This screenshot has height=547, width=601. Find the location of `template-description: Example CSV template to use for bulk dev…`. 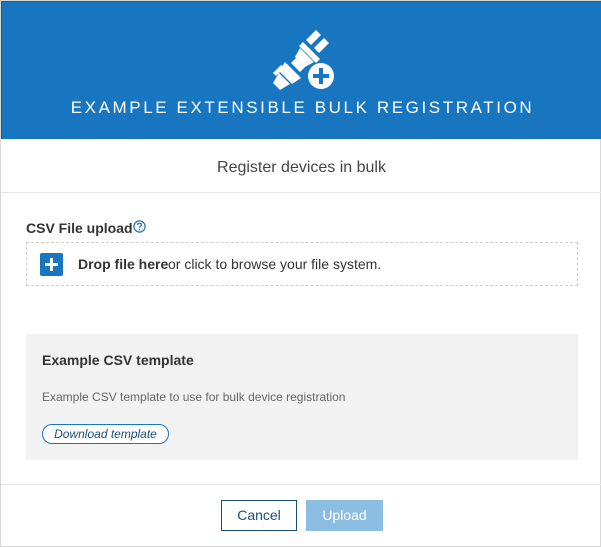

template-description: Example CSV template to use for bulk dev… is located at coordinates (194, 397).